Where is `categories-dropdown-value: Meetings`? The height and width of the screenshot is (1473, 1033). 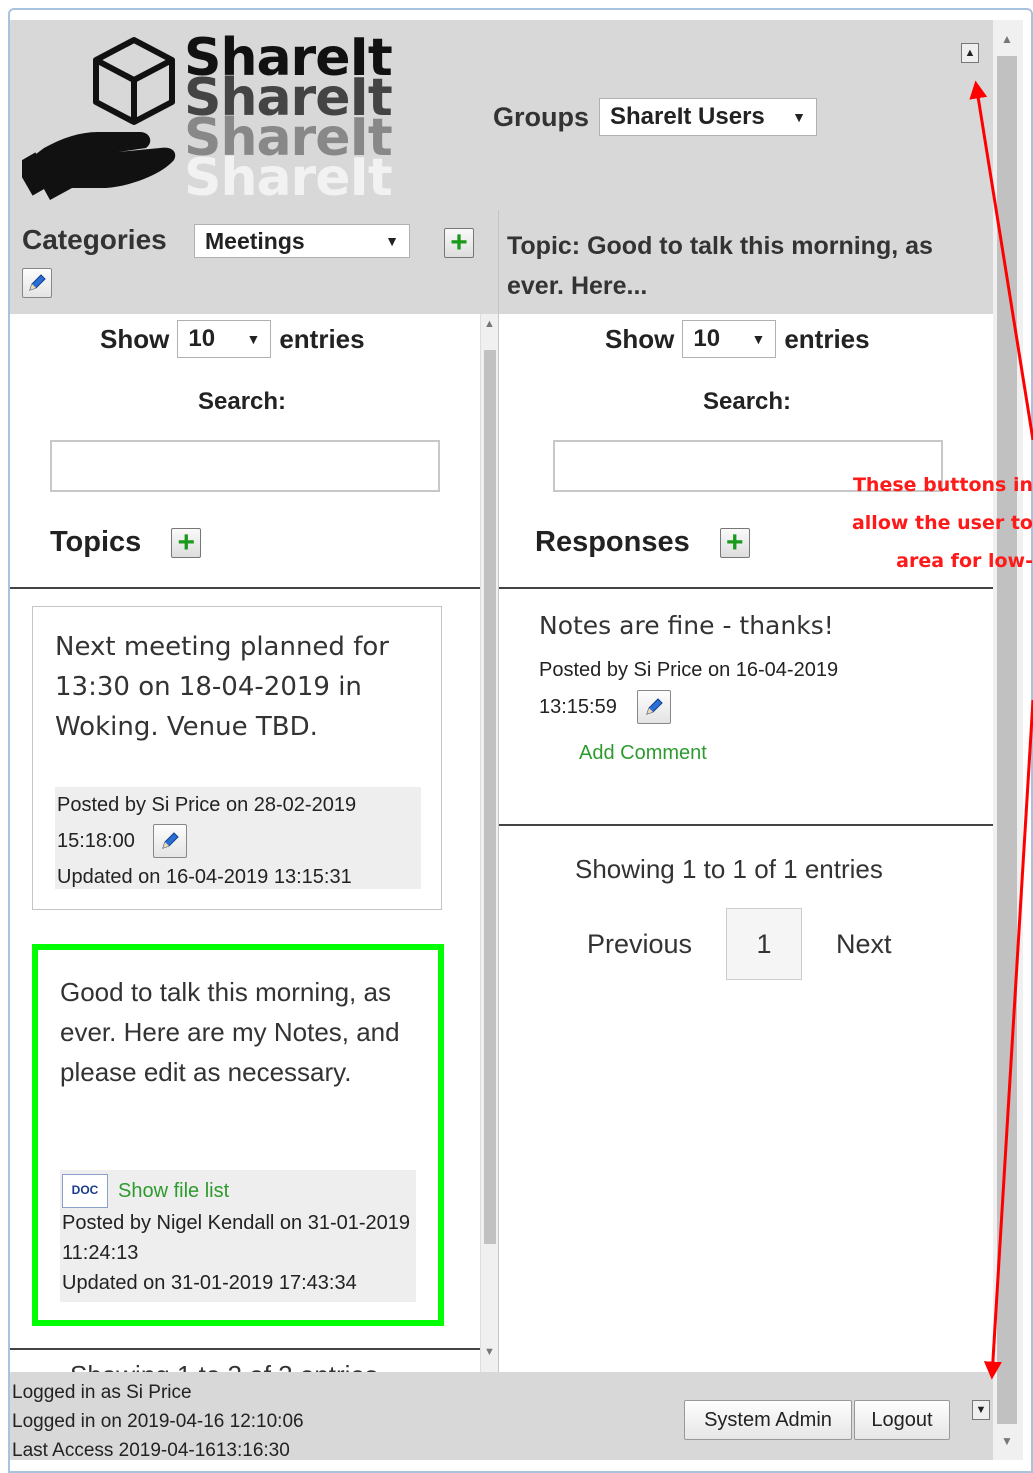 categories-dropdown-value: Meetings is located at coordinates (255, 240).